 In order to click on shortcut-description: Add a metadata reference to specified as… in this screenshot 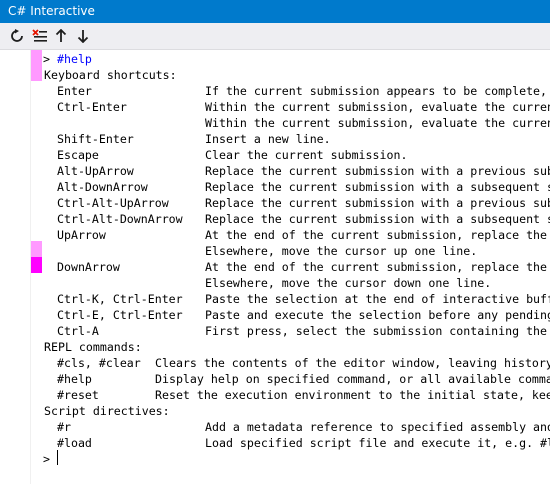, I will do `click(377, 427)`.